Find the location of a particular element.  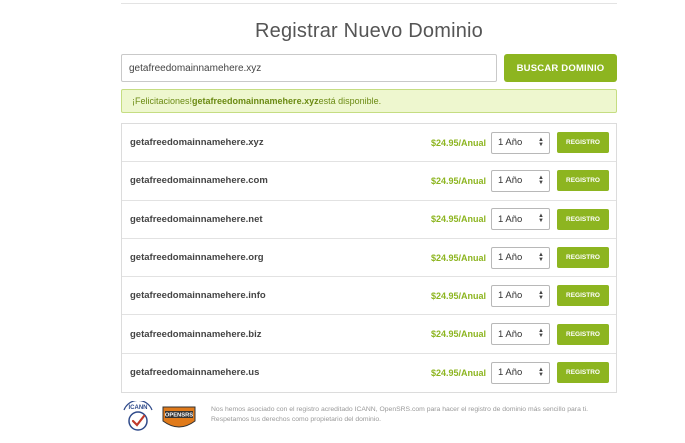

alert-domain: getafreedomainnamehere.xyz is located at coordinates (255, 101).